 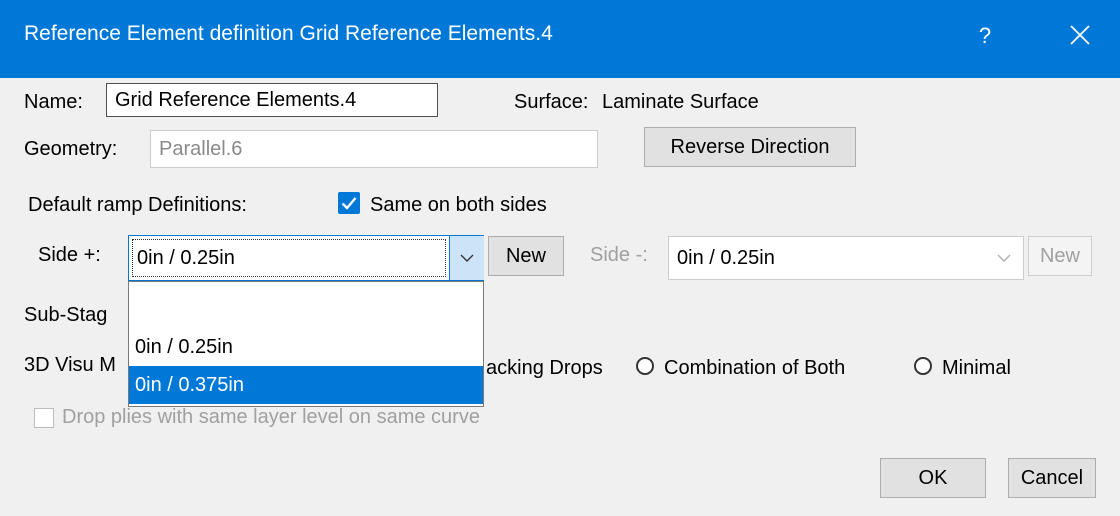 What do you see at coordinates (846, 258) in the screenshot?
I see `side-minus-dropdown: 0in / 0.25in` at bounding box center [846, 258].